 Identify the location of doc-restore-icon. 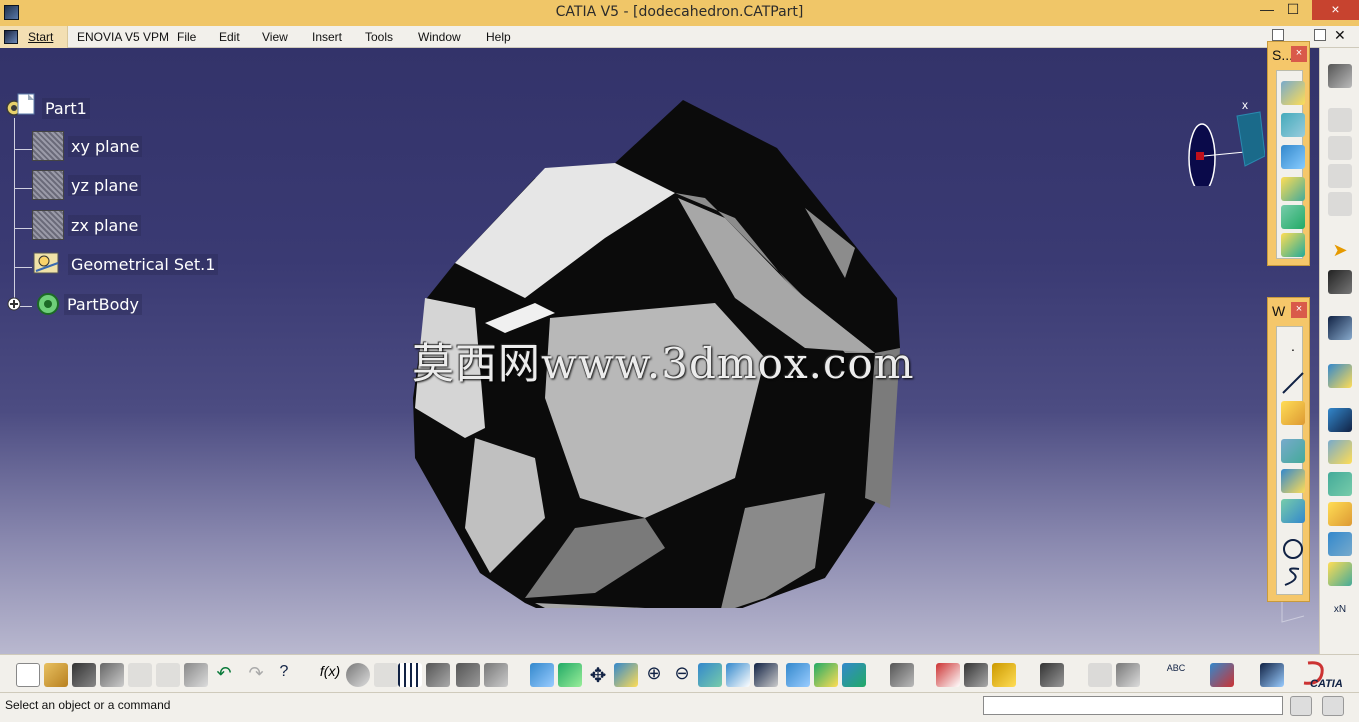
(1320, 35).